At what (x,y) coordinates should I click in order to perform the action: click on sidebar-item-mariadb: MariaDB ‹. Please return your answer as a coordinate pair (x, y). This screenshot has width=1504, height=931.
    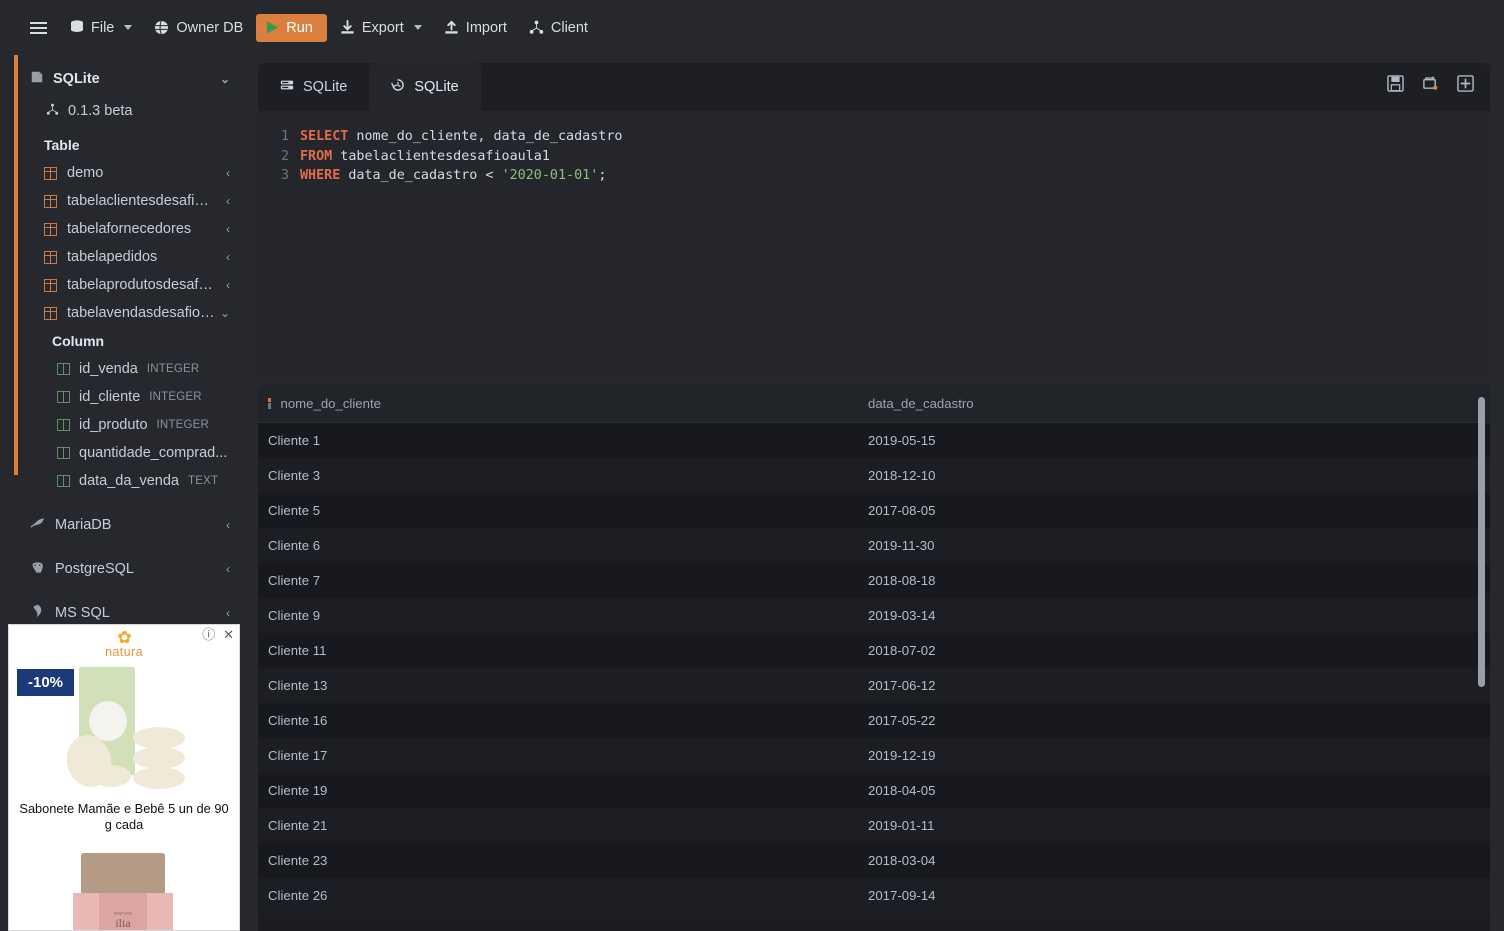
    Looking at the image, I should click on (124, 525).